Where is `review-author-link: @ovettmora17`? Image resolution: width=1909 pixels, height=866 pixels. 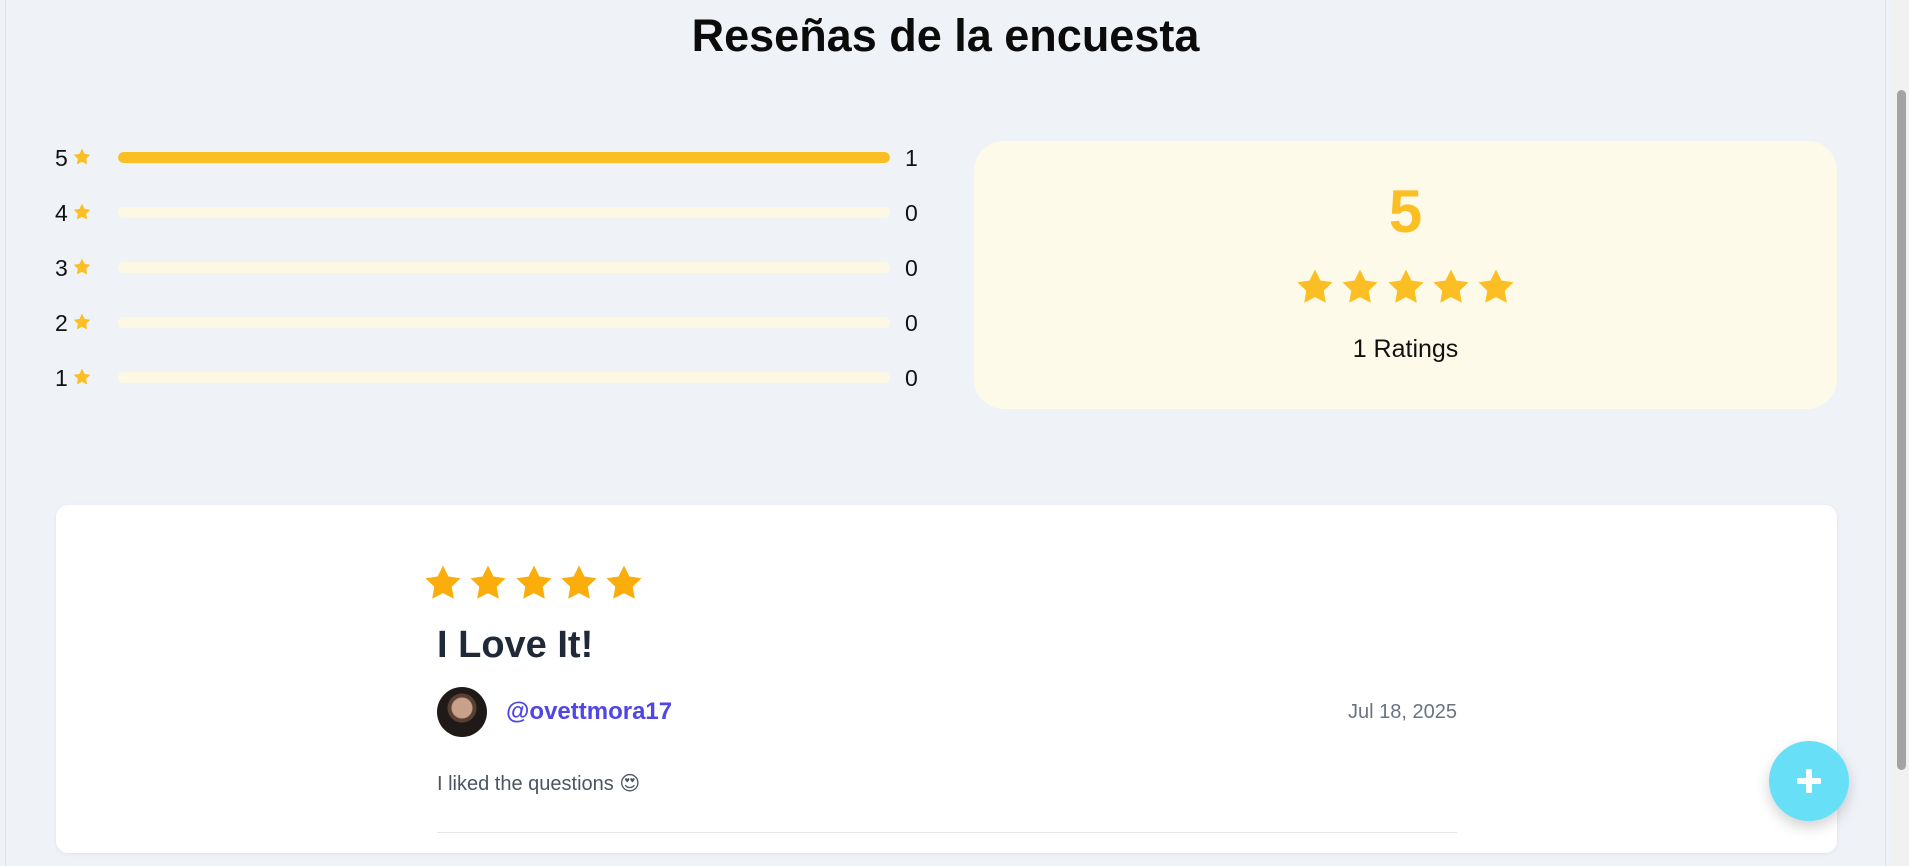 review-author-link: @ovettmora17 is located at coordinates (589, 712).